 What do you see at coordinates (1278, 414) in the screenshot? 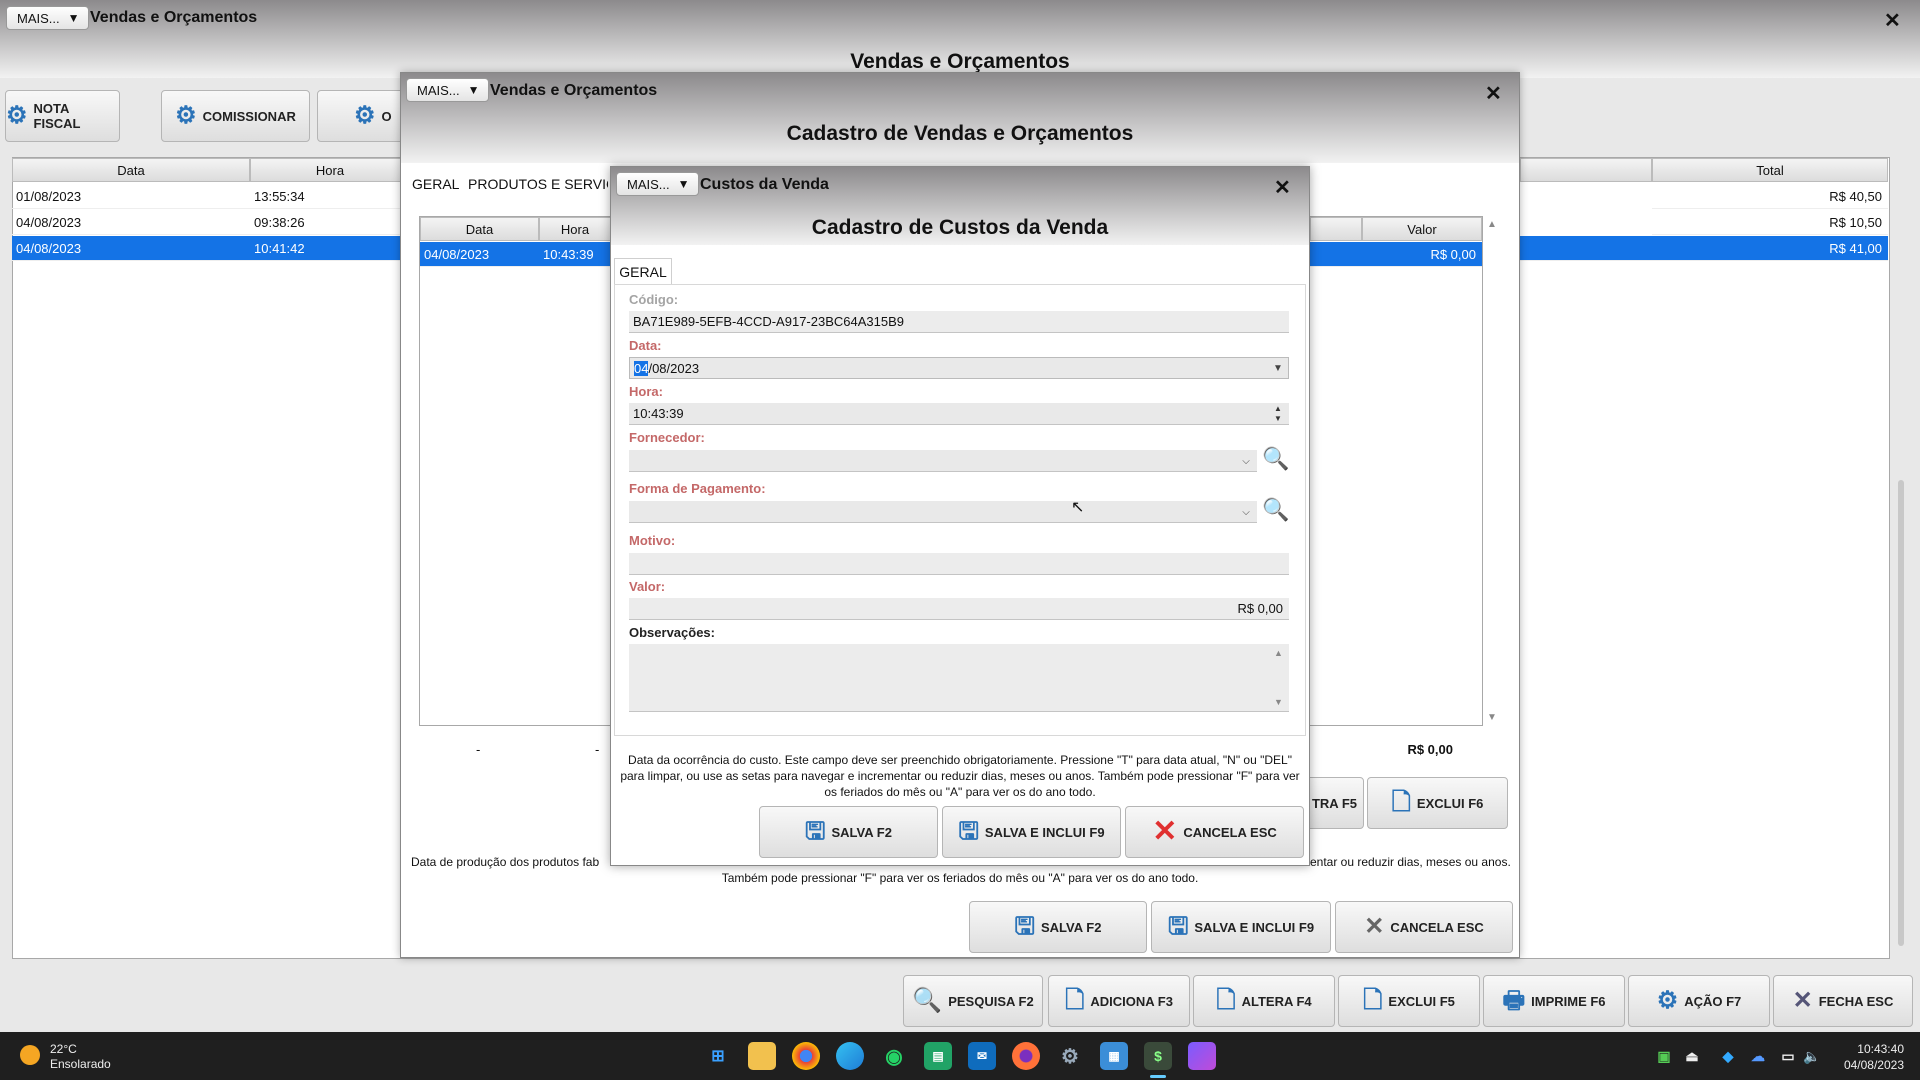
I see `hora-stepper-icon: ▲ ▼` at bounding box center [1278, 414].